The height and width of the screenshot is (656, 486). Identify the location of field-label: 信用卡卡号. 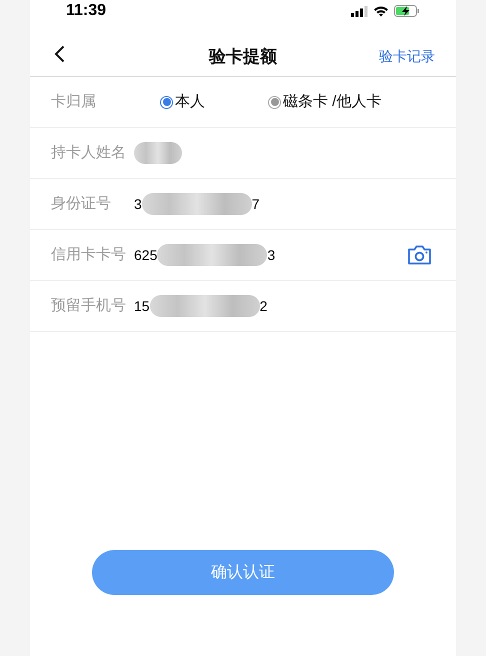
(89, 254).